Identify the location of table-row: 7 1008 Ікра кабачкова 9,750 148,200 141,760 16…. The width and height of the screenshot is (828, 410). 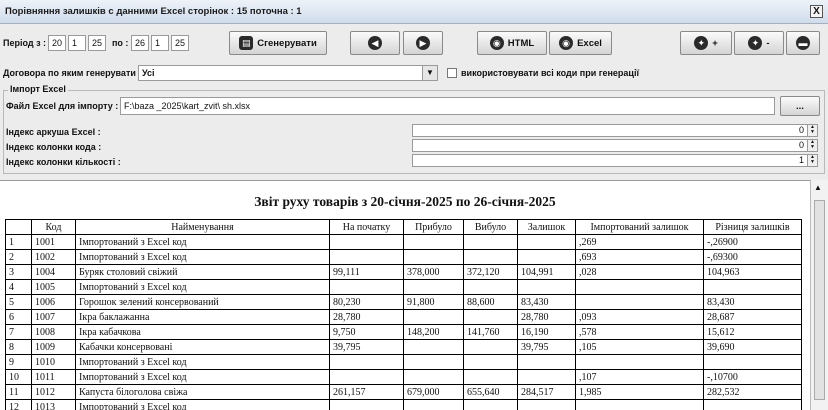
(403, 332).